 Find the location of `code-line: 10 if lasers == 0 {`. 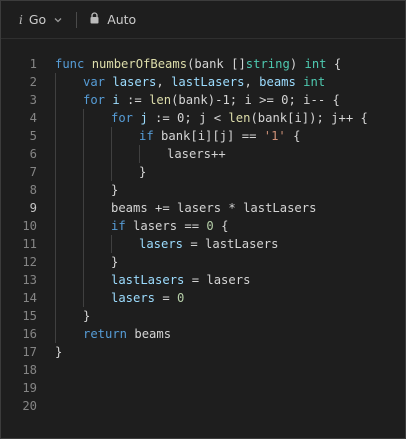

code-line: 10 if lasers == 0 { is located at coordinates (203, 226).